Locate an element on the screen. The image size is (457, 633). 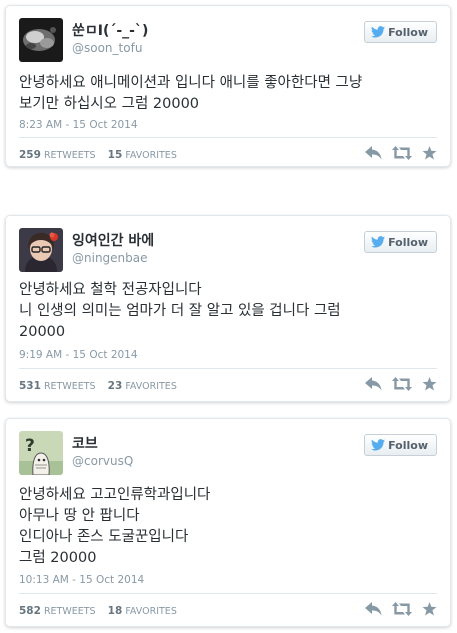
display-name: 코브 is located at coordinates (85, 443).